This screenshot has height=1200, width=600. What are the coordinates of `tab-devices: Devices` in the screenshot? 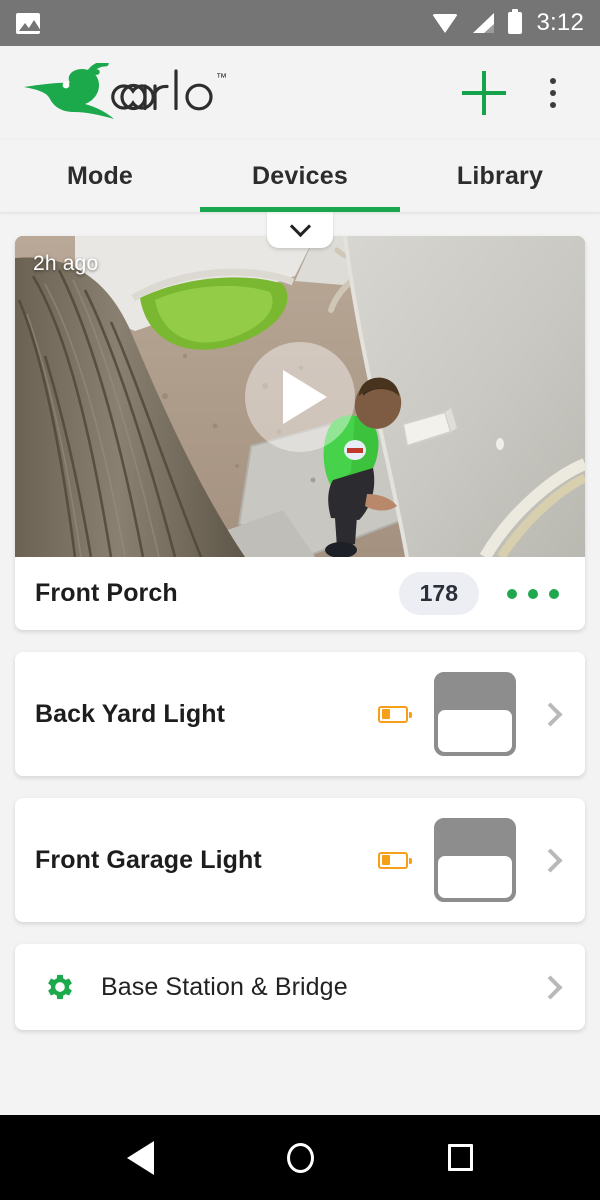 It's located at (300, 176).